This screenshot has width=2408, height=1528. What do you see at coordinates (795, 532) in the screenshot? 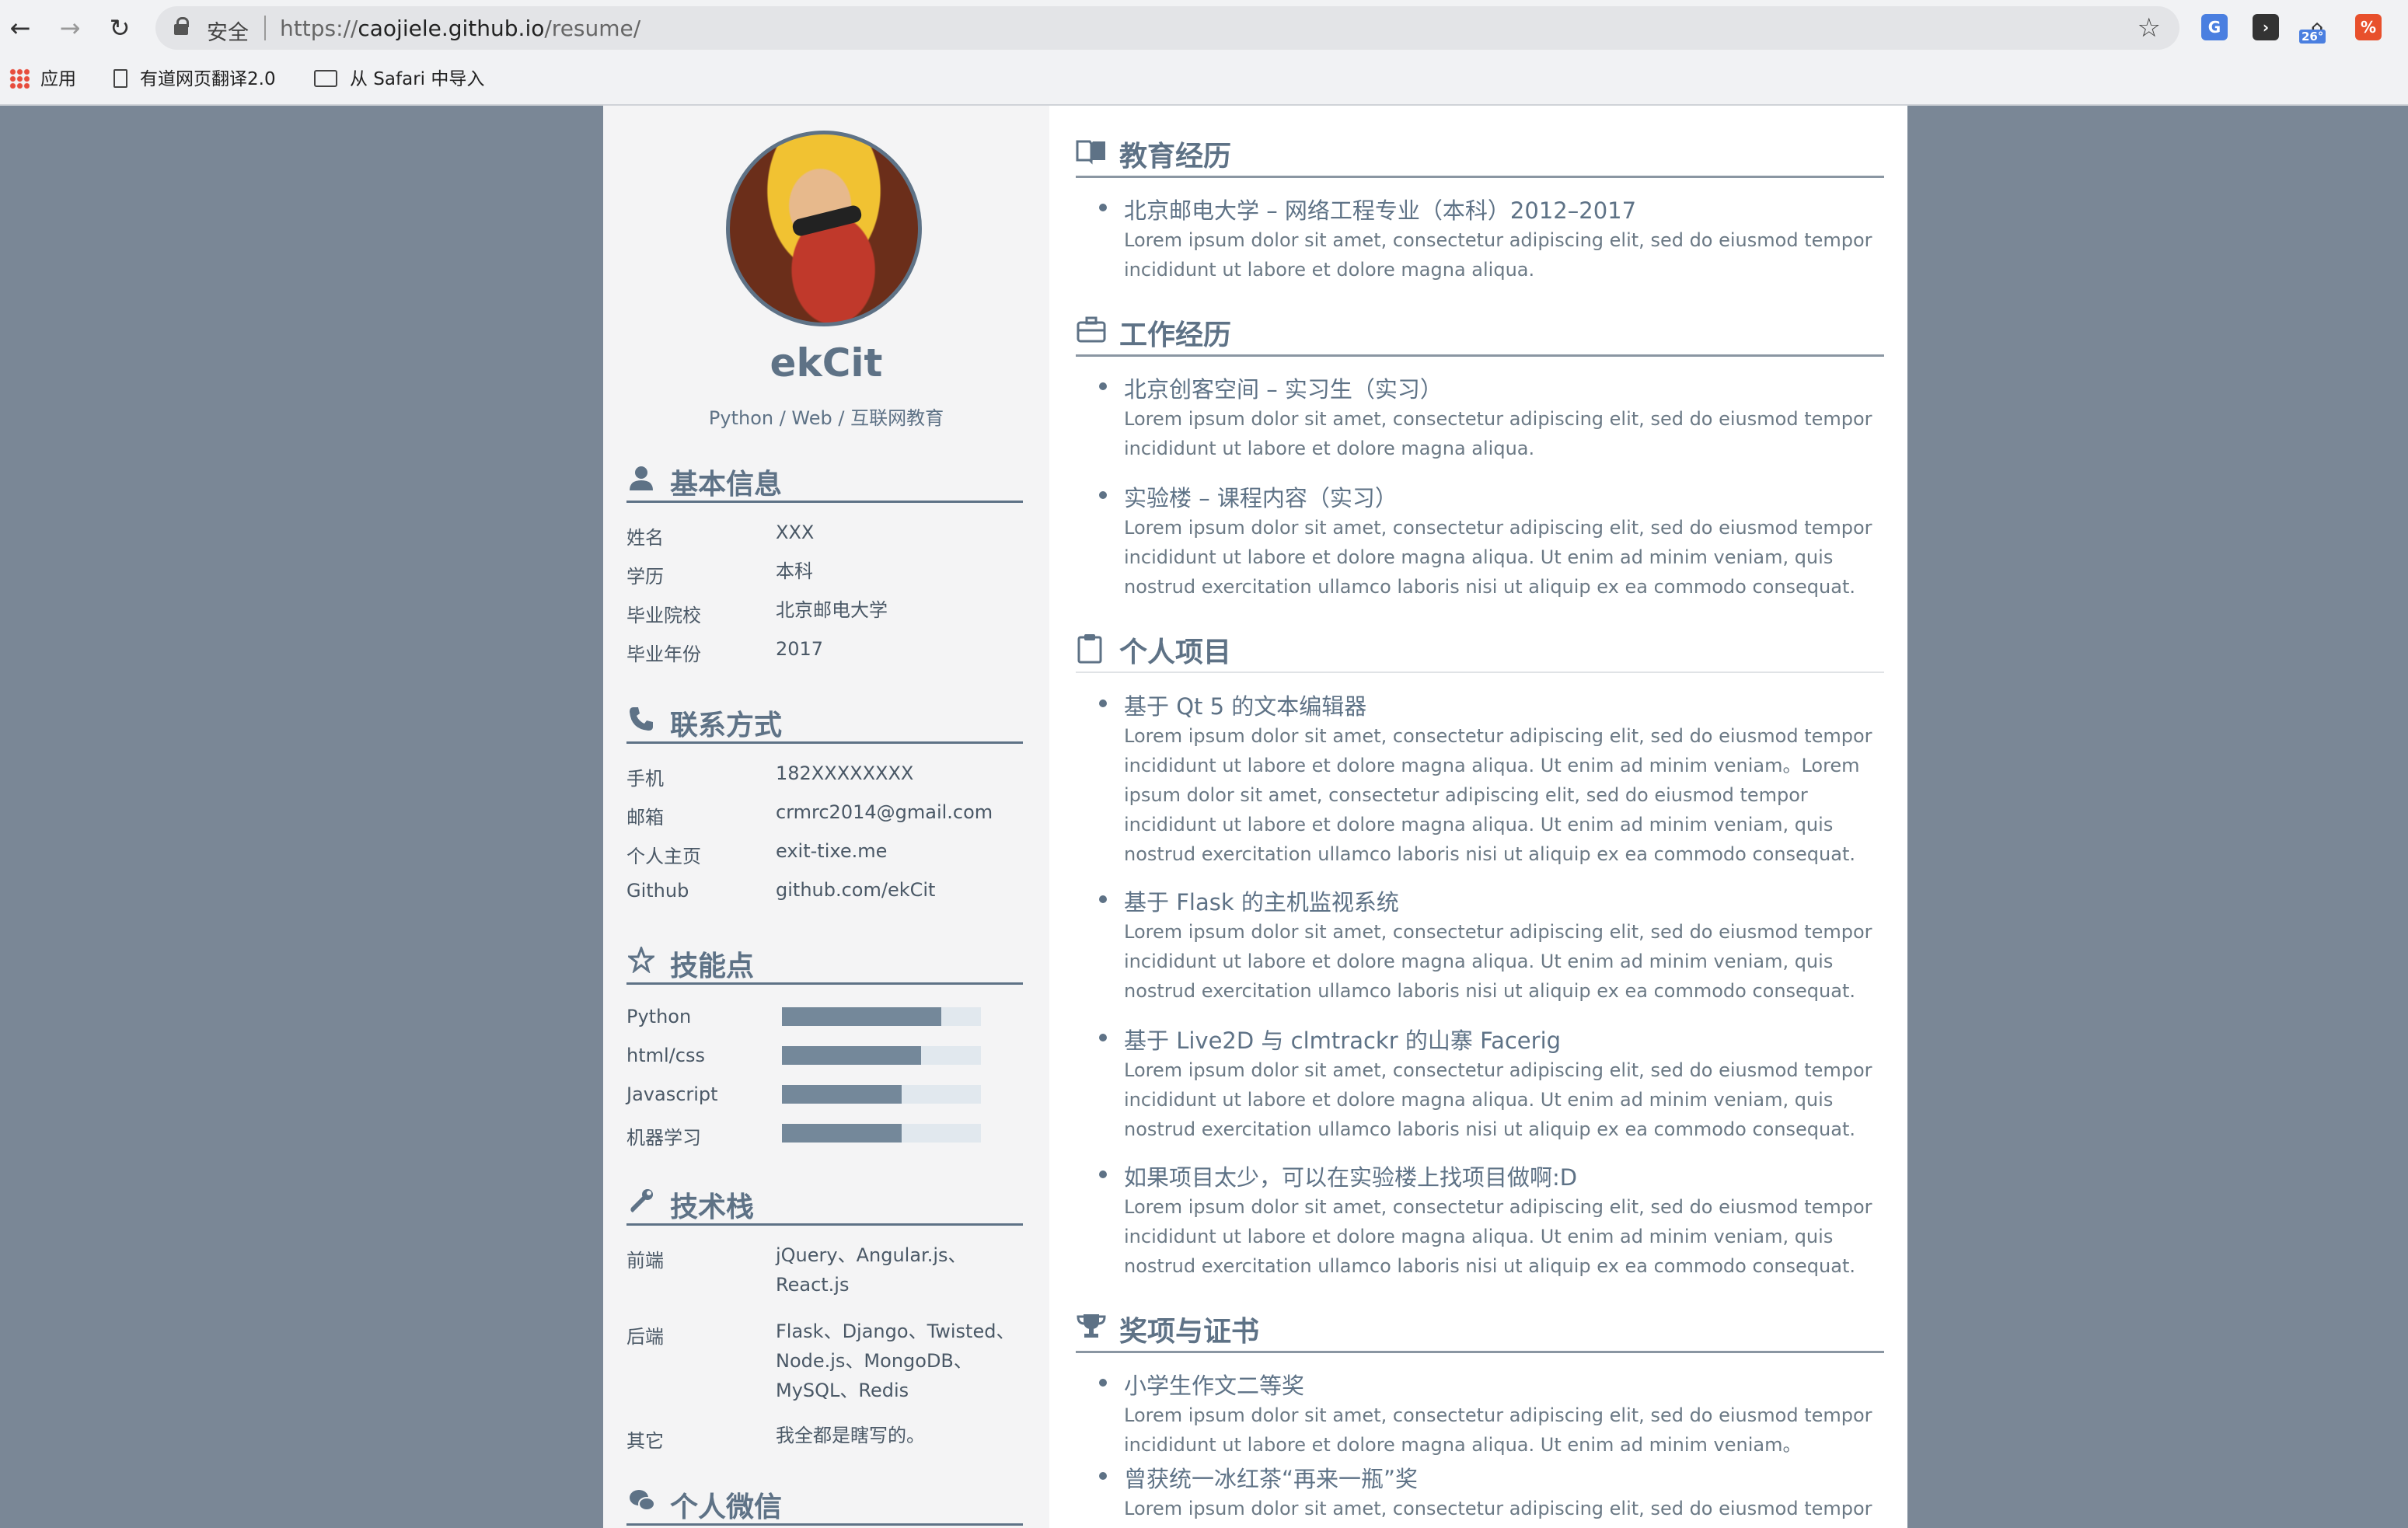
I see `info-value: XXX` at bounding box center [795, 532].